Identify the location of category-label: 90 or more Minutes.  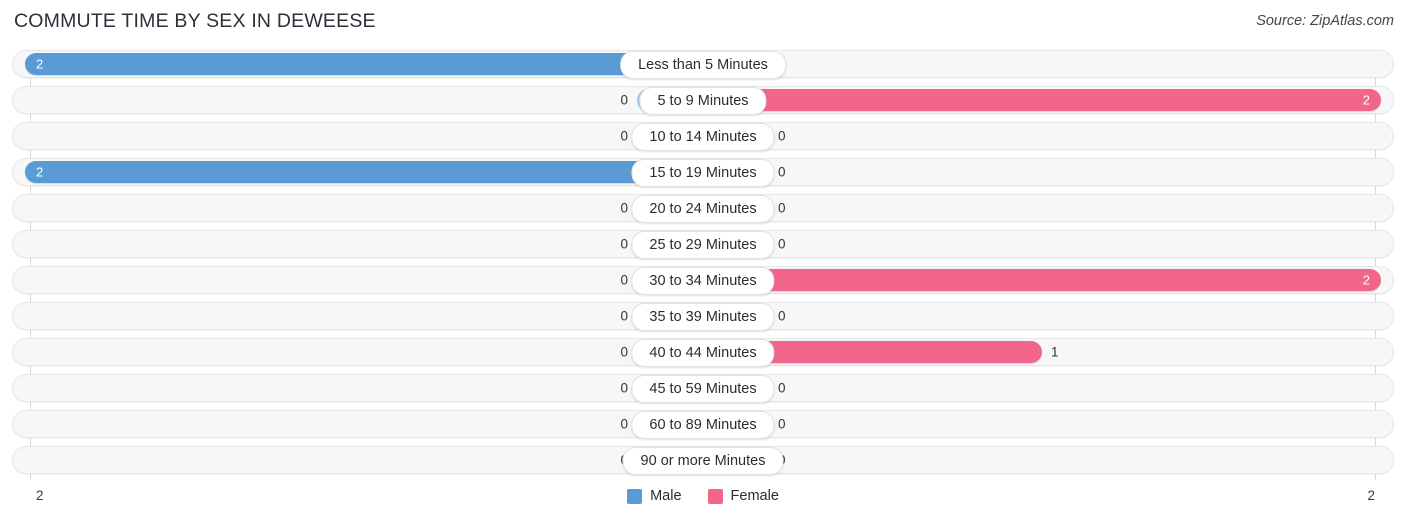
(703, 461).